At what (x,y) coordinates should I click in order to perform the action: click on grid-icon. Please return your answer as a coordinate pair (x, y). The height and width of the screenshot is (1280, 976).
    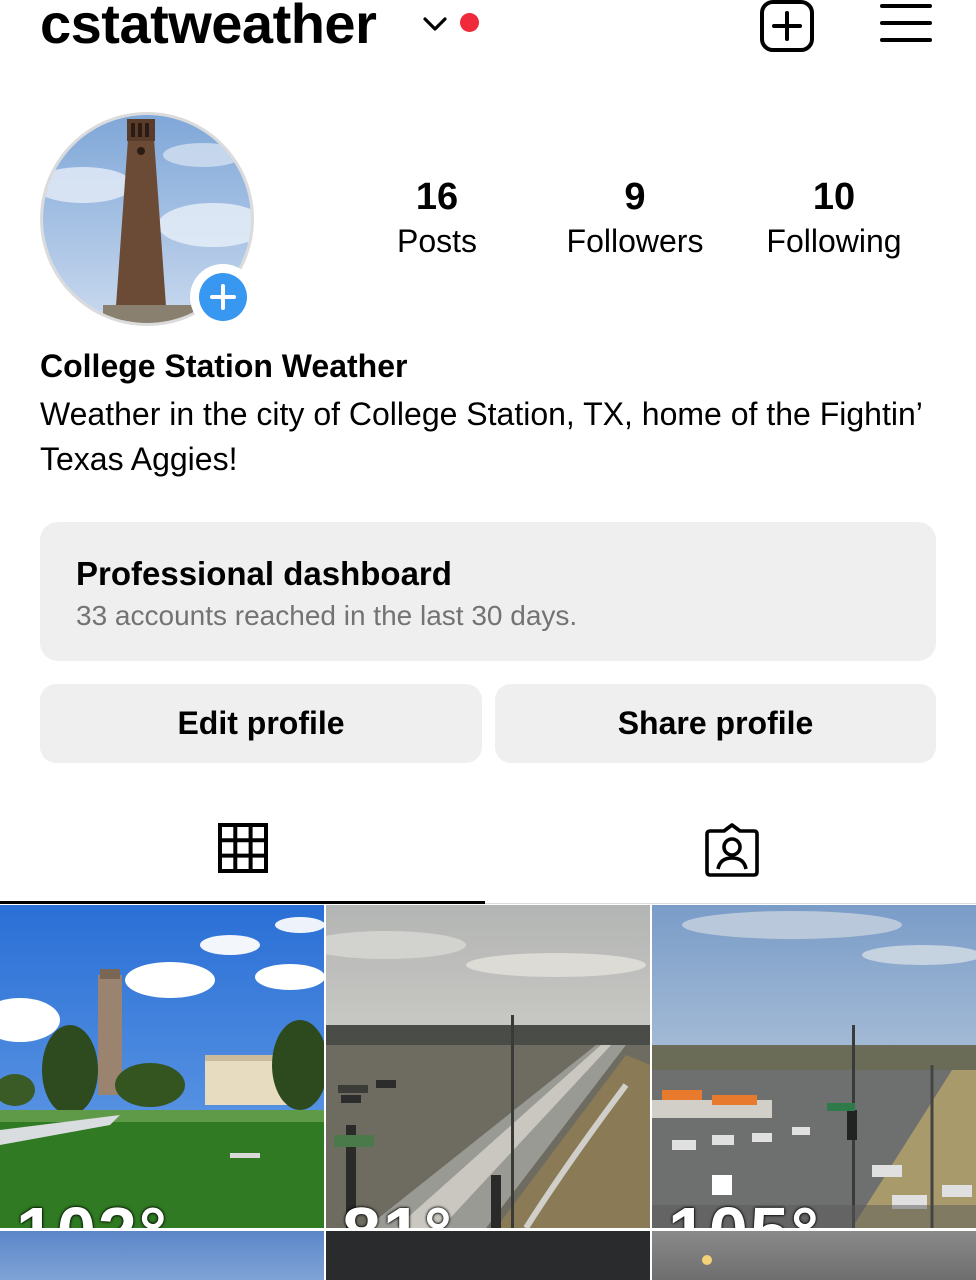
    Looking at the image, I should click on (243, 850).